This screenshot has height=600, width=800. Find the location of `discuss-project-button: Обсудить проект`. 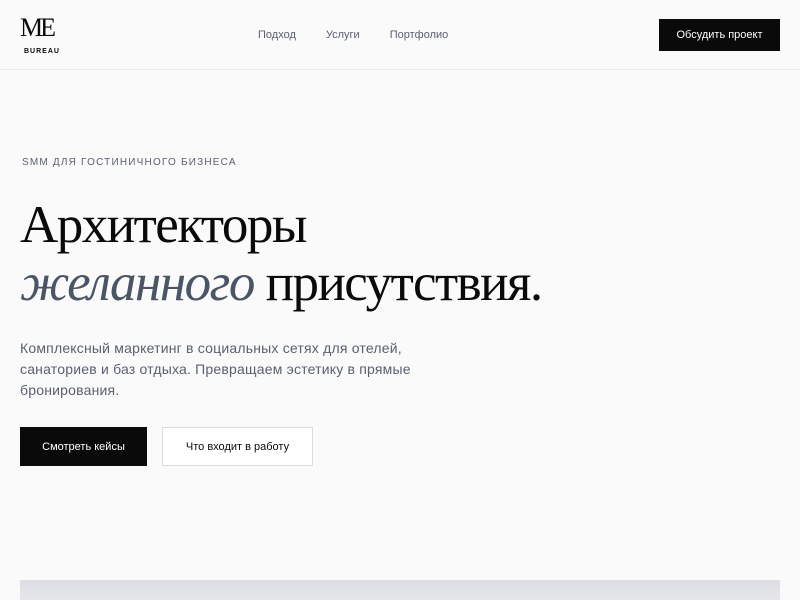

discuss-project-button: Обсудить проект is located at coordinates (719, 35).